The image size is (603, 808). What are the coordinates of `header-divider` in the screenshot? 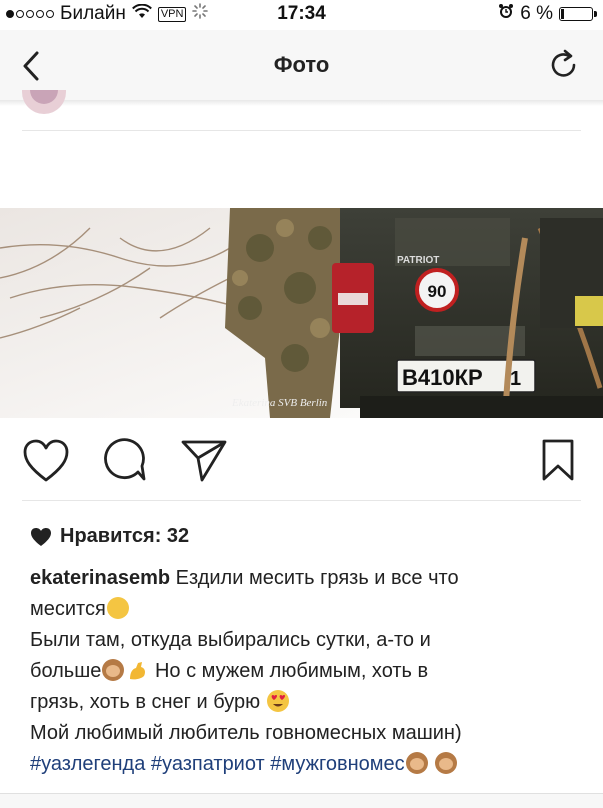 It's located at (301, 130).